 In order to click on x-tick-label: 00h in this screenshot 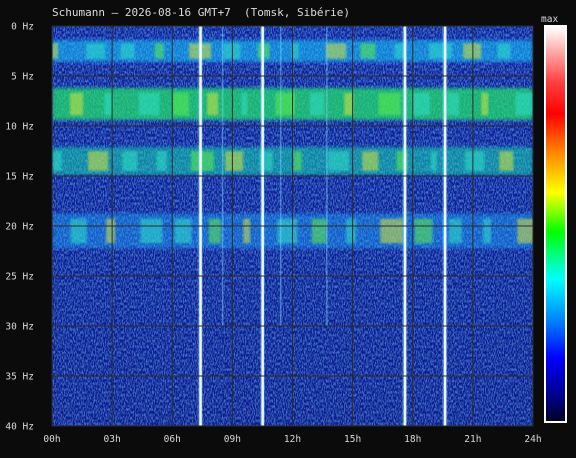, I will do `click(51, 439)`.